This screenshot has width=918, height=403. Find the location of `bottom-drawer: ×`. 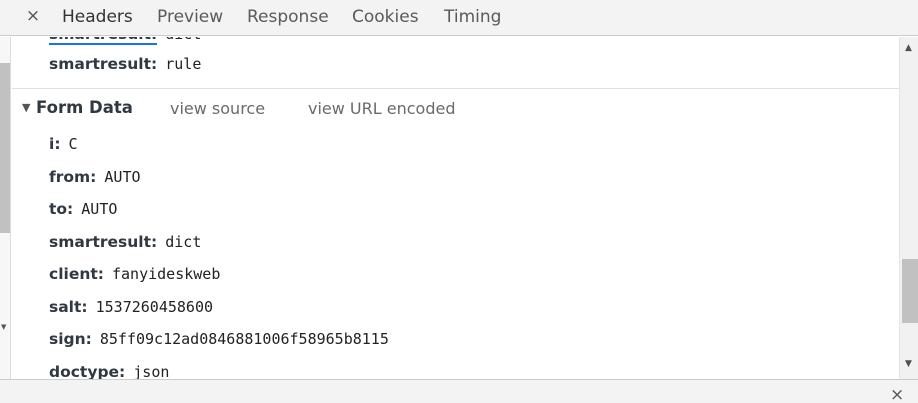

bottom-drawer: × is located at coordinates (459, 391).